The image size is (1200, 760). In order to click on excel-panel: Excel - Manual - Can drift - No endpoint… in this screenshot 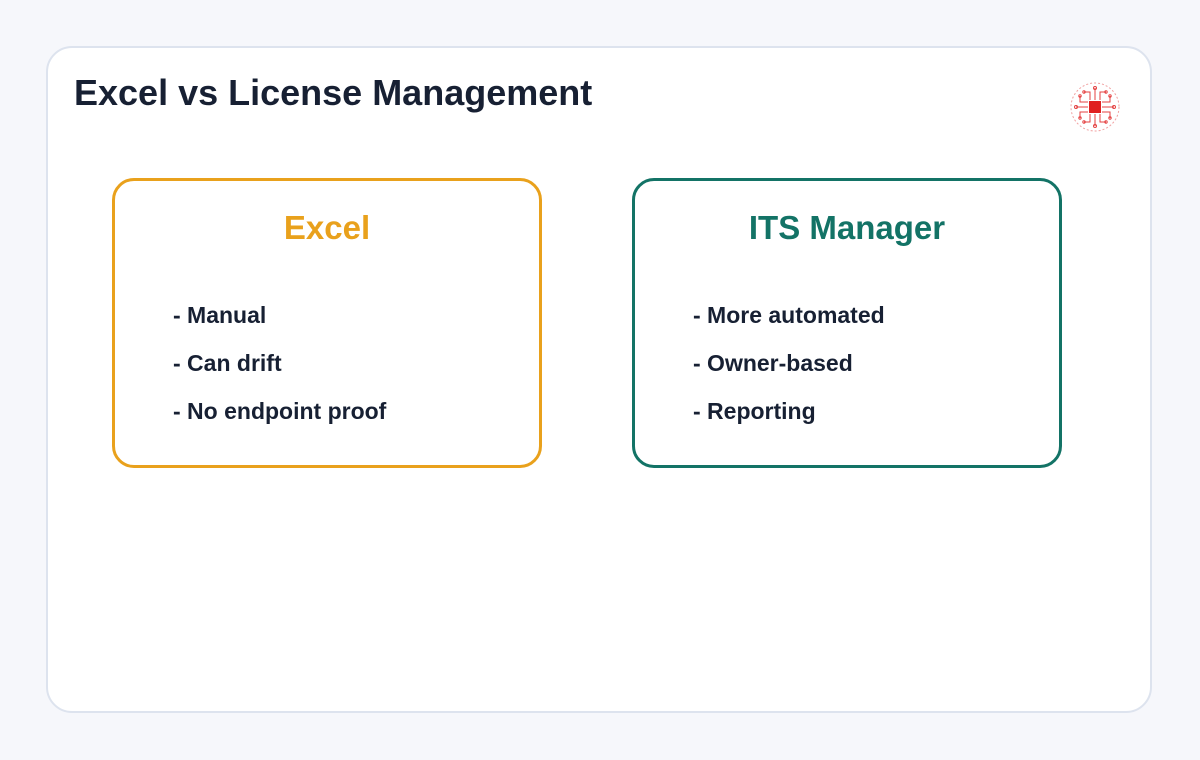, I will do `click(327, 323)`.